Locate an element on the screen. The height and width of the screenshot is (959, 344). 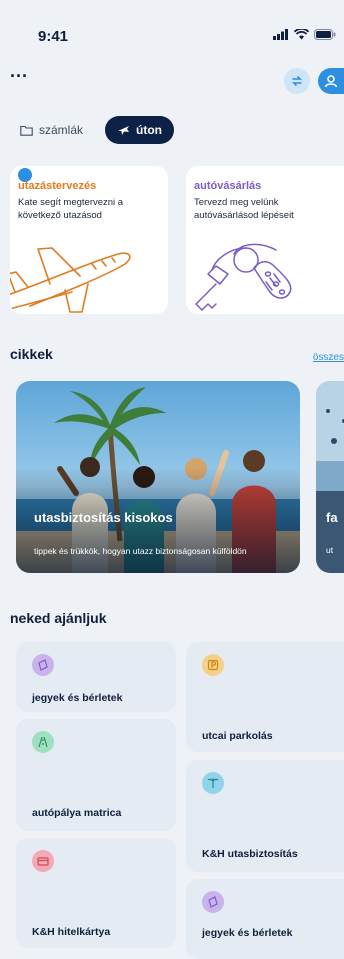
signal-icon is located at coordinates (280, 34).